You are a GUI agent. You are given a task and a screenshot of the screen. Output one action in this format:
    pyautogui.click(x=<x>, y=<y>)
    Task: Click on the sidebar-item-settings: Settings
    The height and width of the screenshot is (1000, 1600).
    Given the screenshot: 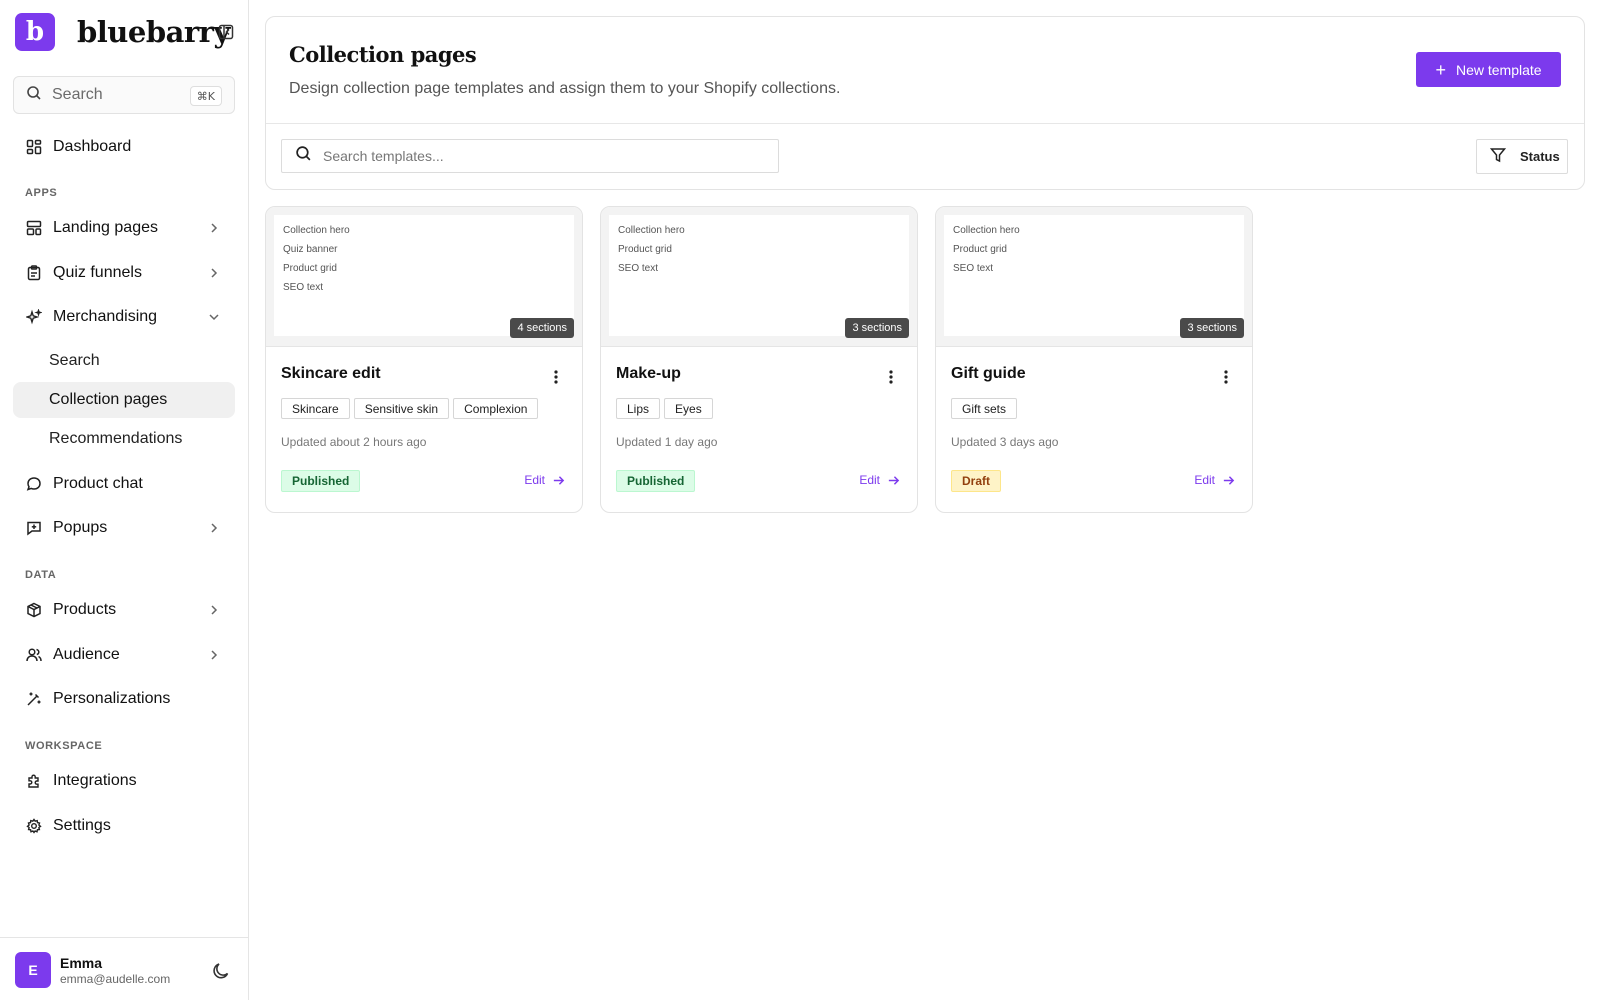 What is the action you would take?
    pyautogui.click(x=124, y=826)
    